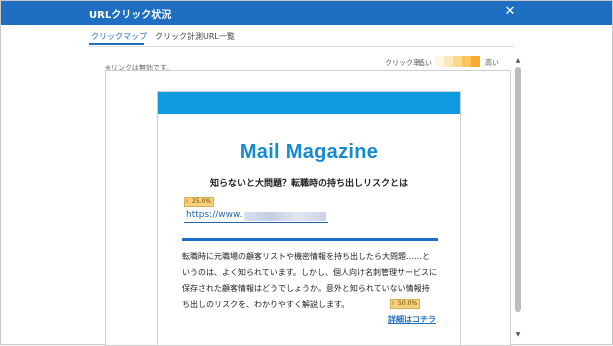  What do you see at coordinates (518, 61) in the screenshot?
I see `scroll-up-arrow-icon: ▲` at bounding box center [518, 61].